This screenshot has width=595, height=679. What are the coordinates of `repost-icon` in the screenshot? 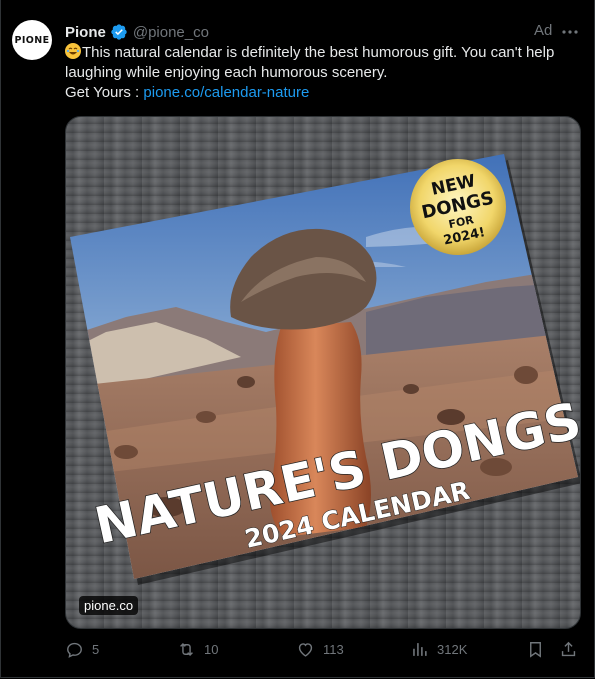 It's located at (186, 649).